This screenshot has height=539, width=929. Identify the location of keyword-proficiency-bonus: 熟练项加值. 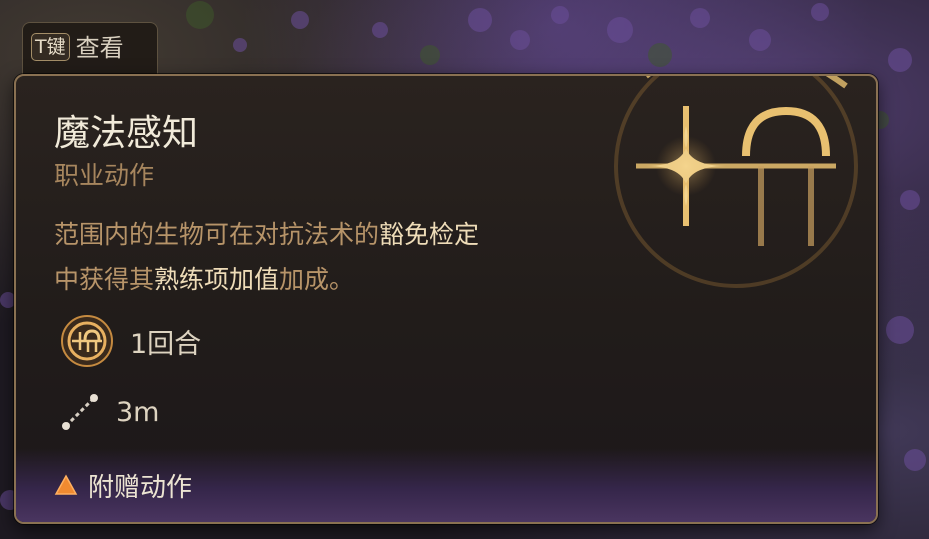
(216, 279).